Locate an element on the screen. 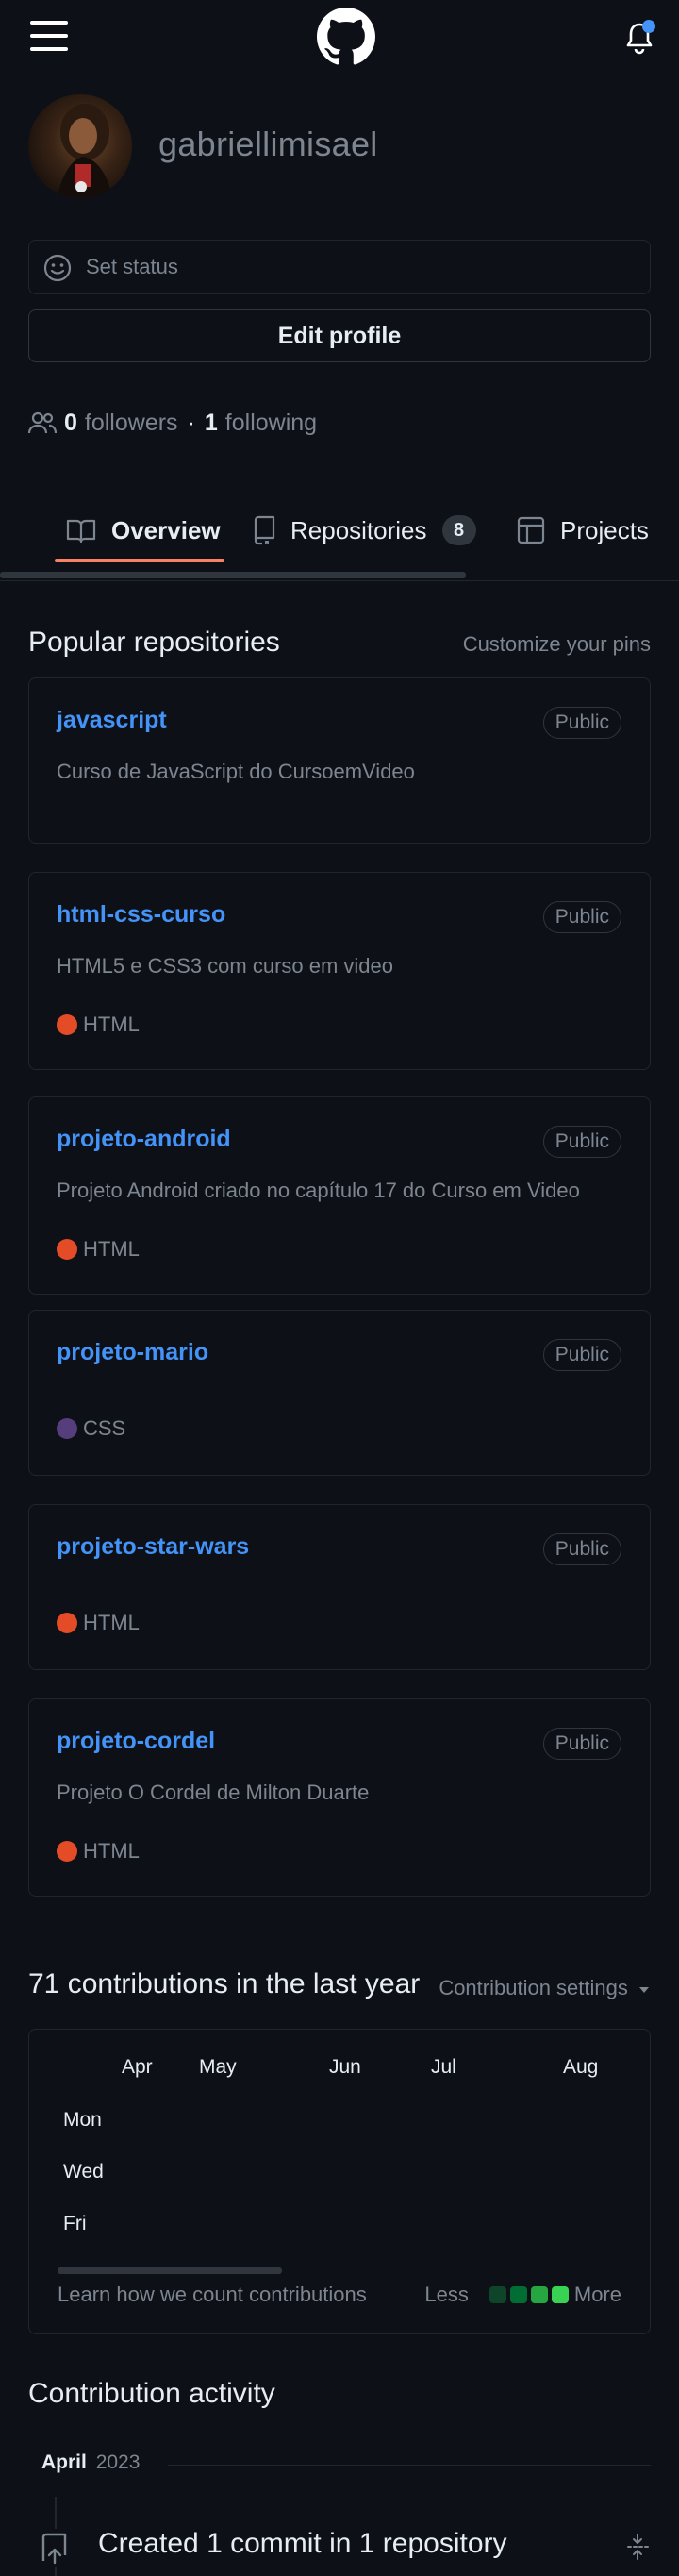 The height and width of the screenshot is (2576, 679). popular-repositories-title: Popular repositories is located at coordinates (154, 642).